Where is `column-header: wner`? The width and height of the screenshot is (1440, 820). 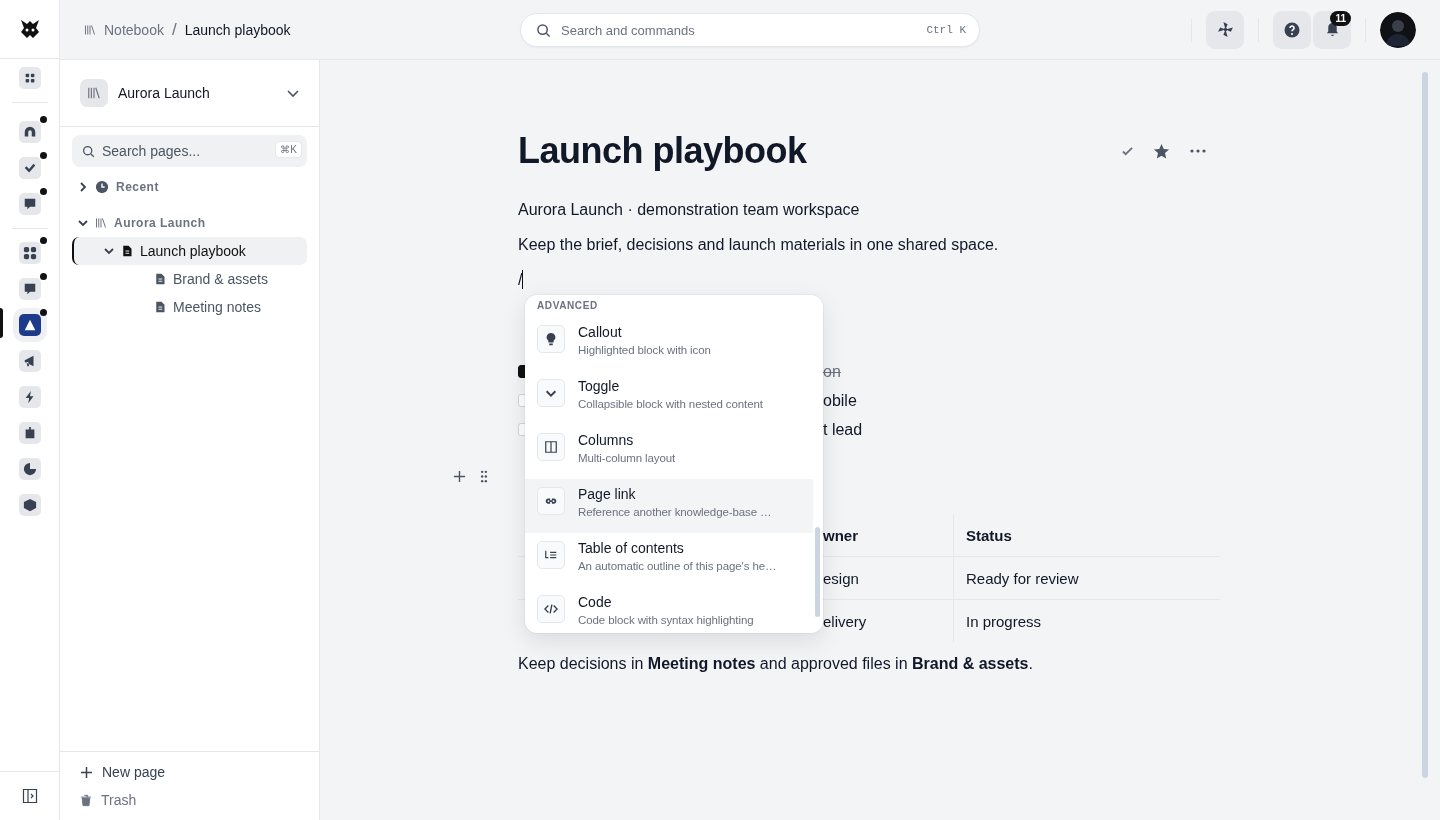
column-header: wner is located at coordinates (840, 535).